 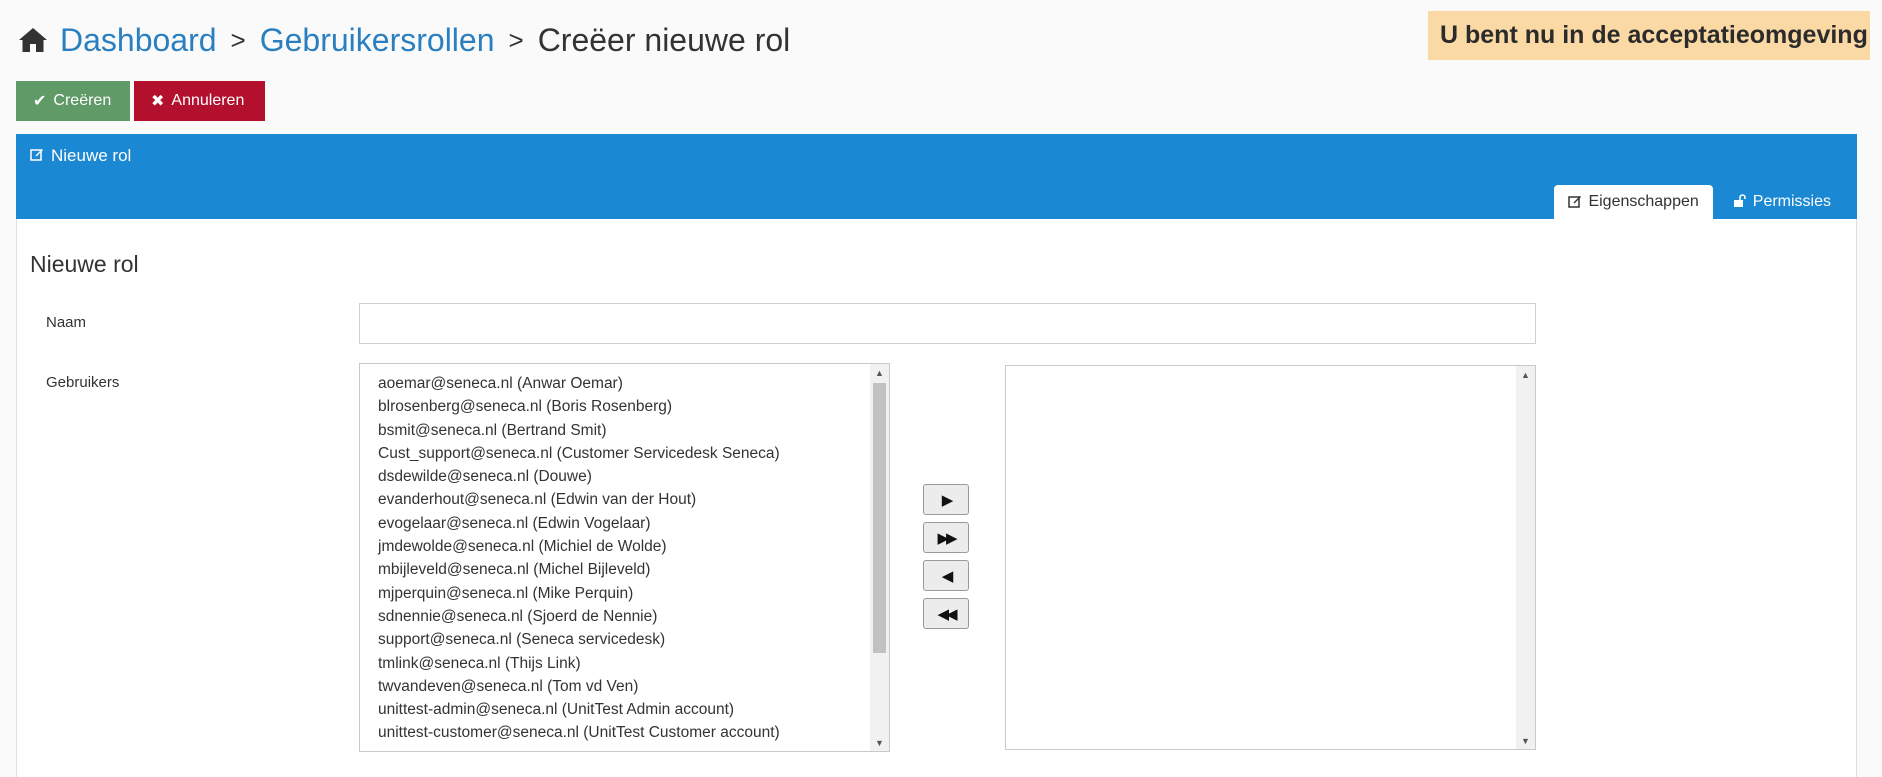 I want to click on tab-permissies-label: Permissies, so click(x=1791, y=201).